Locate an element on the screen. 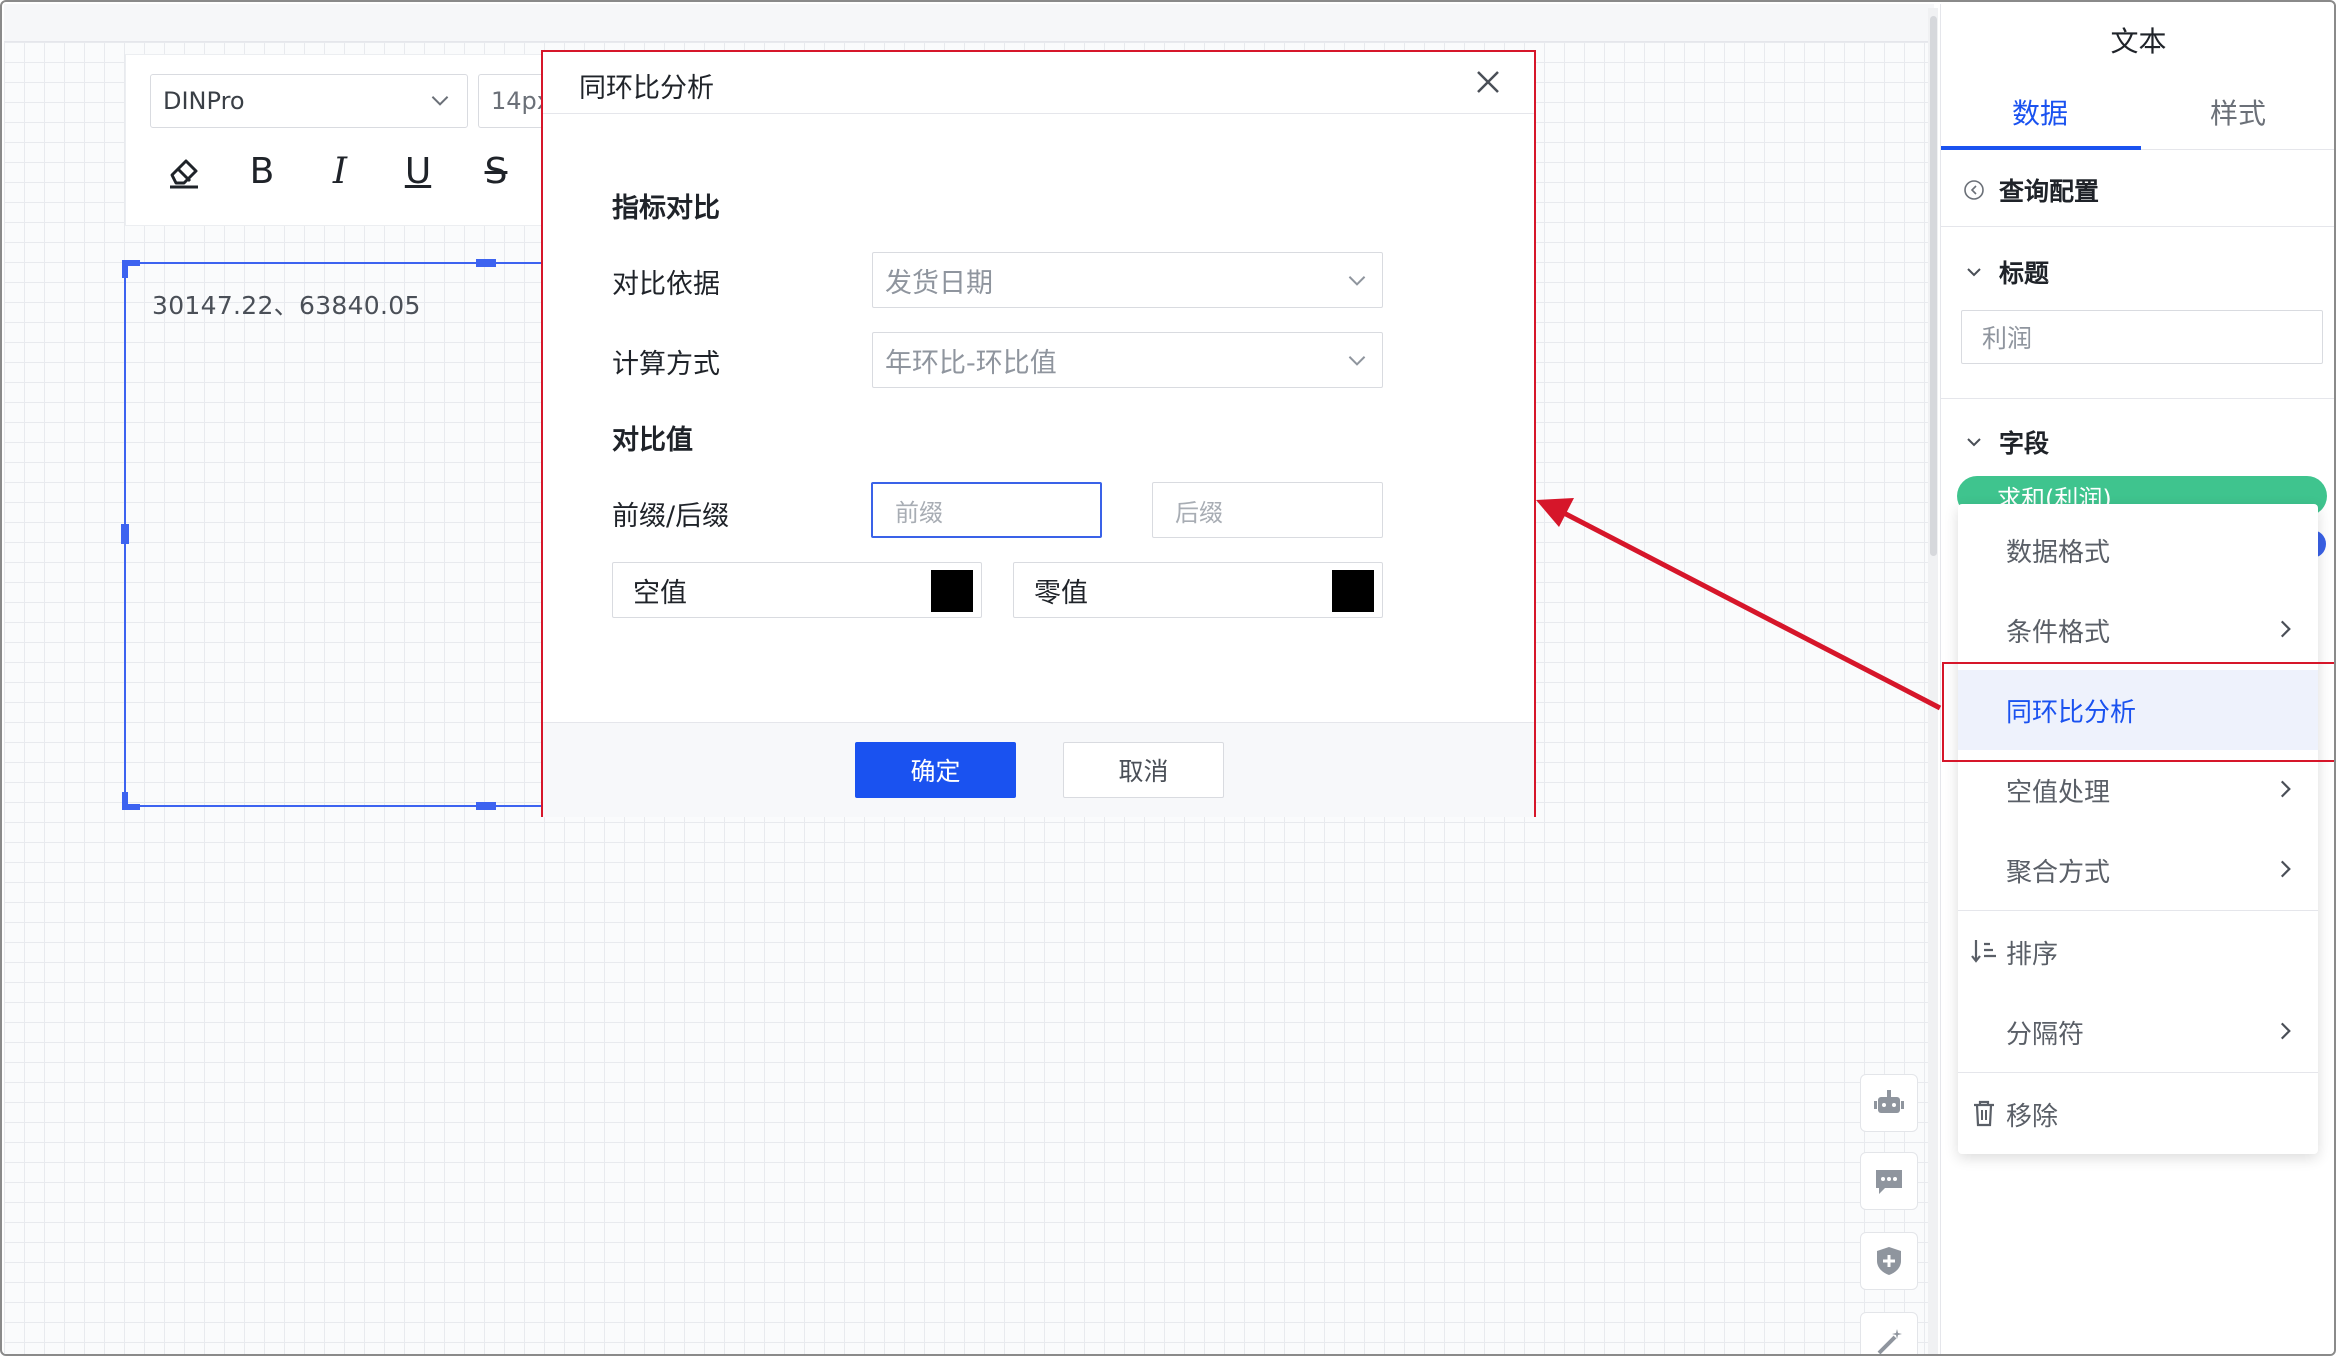  prefix-input: 前缀 is located at coordinates (986, 510).